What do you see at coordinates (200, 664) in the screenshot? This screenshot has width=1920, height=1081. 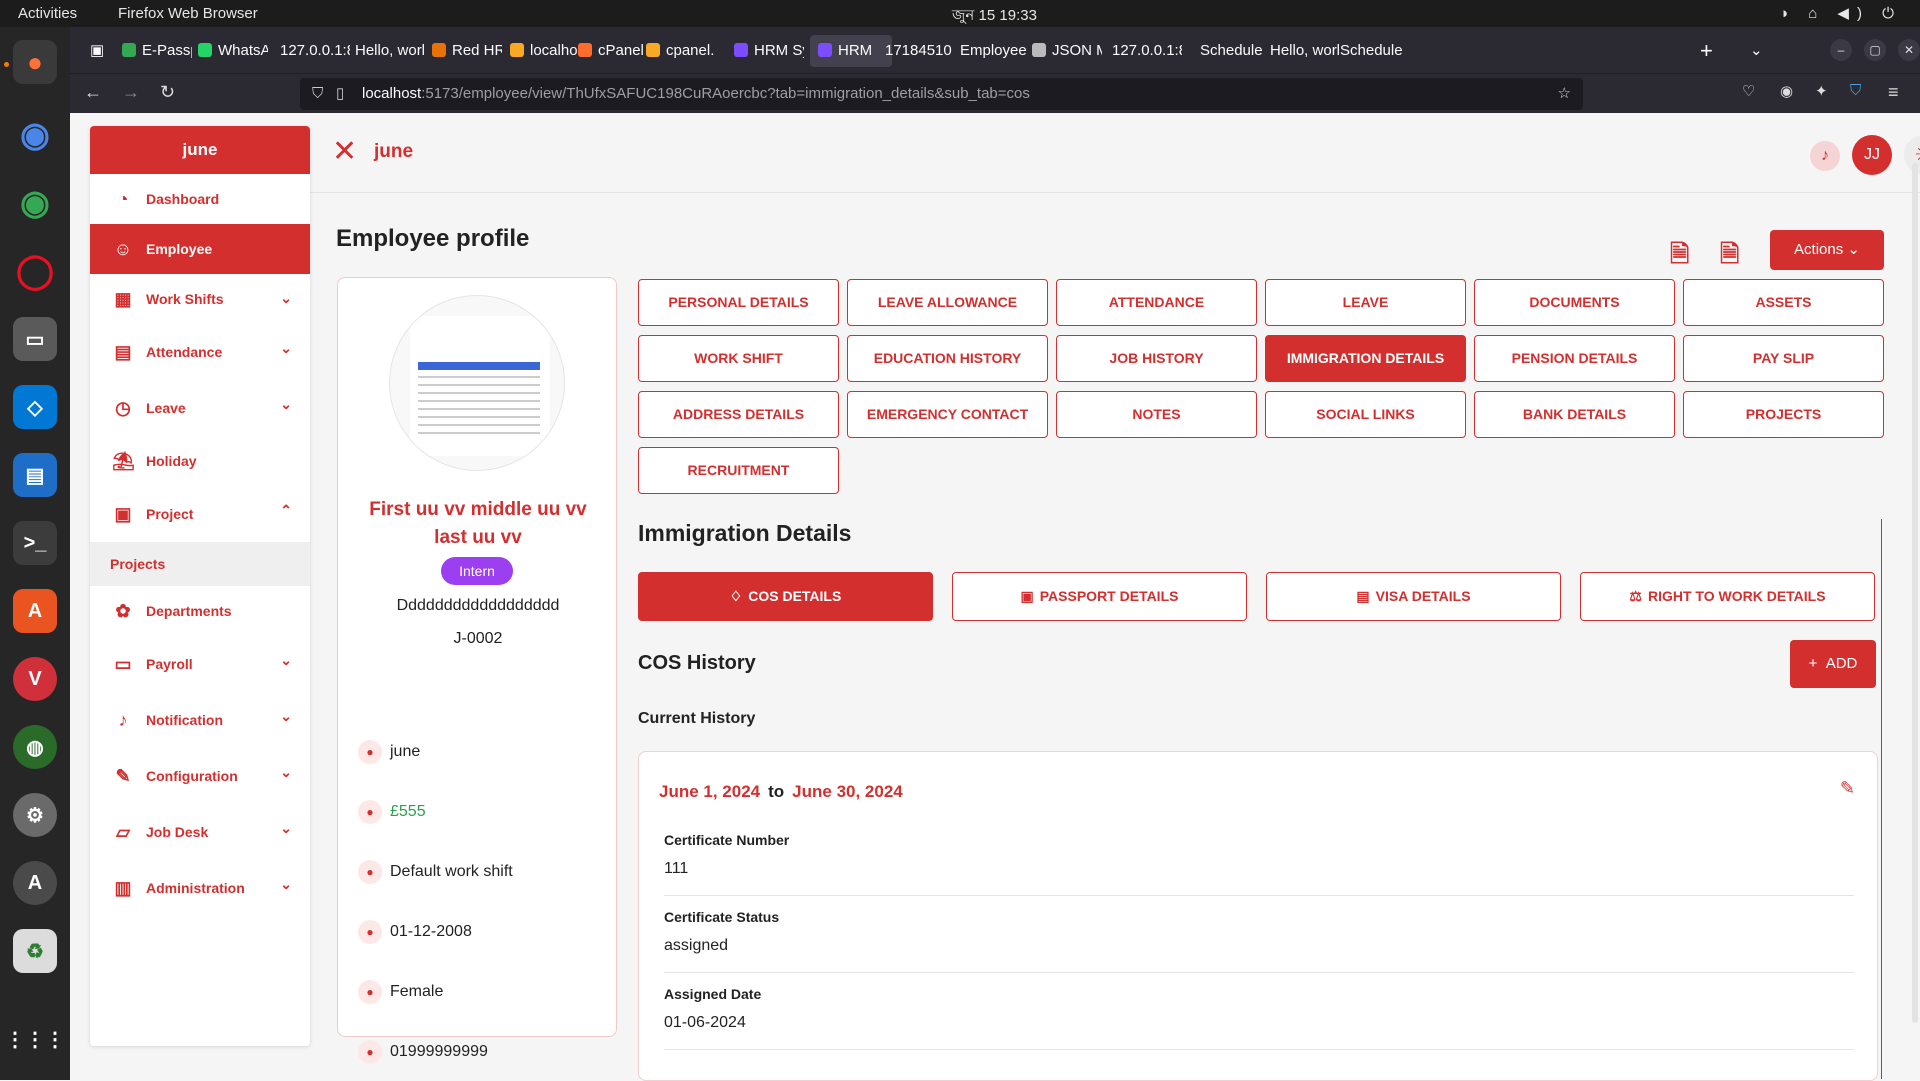 I see `sidebar-item-payroll: ▭ Payroll ⌄` at bounding box center [200, 664].